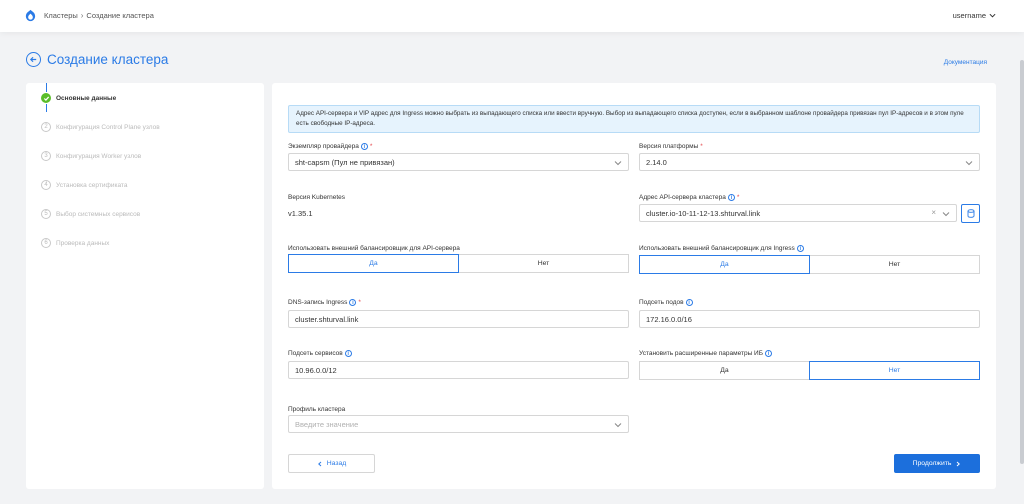 This screenshot has height=504, width=1024. Describe the element at coordinates (316, 370) in the screenshot. I see `service-subnet-value: 10.96.0.0/12` at that location.